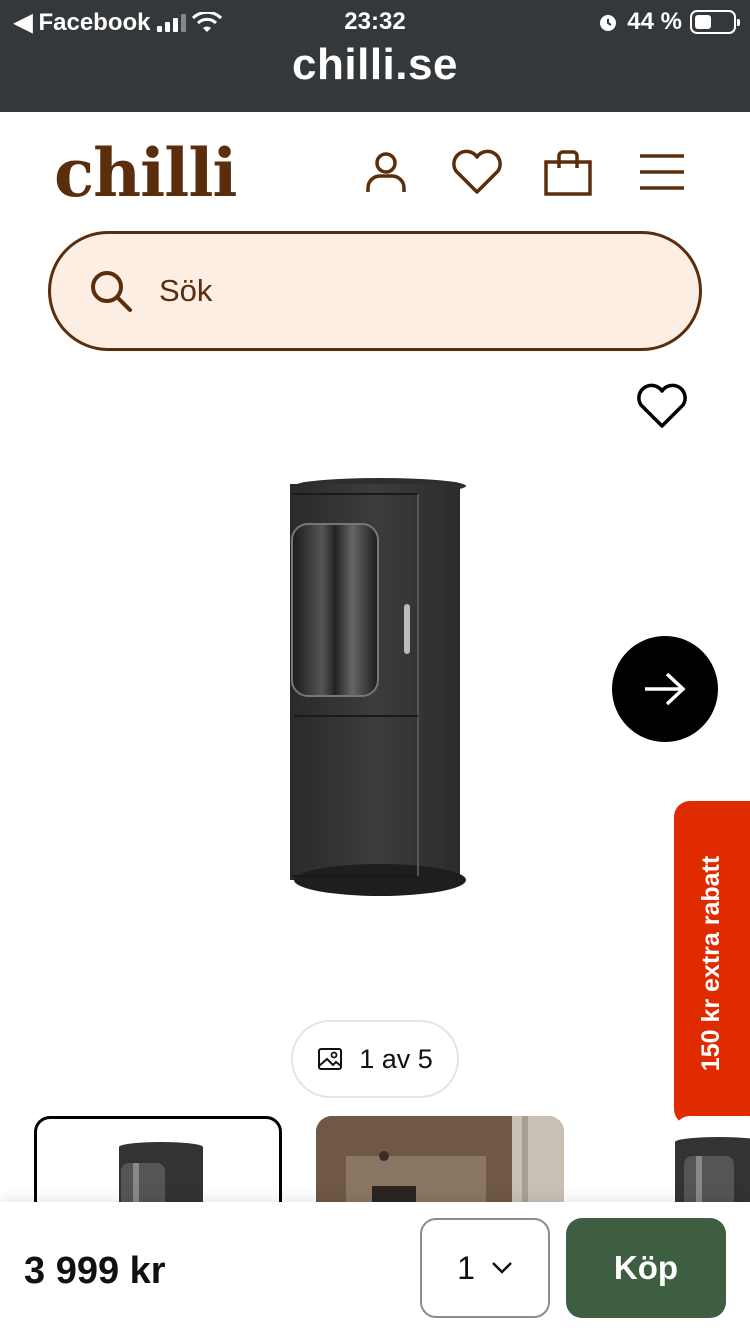 This screenshot has height=1334, width=750. What do you see at coordinates (111, 291) in the screenshot?
I see `search-icon` at bounding box center [111, 291].